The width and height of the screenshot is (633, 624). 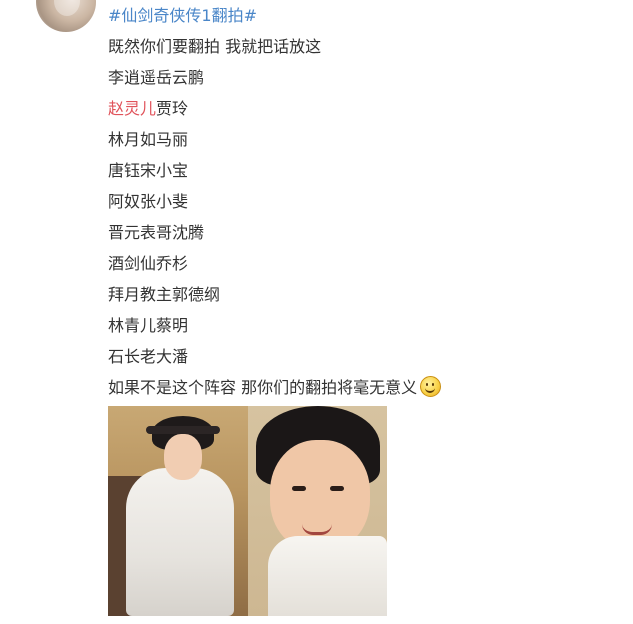 What do you see at coordinates (215, 46) in the screenshot?
I see `post-line: 既然你们要翻拍 我就把话放这` at bounding box center [215, 46].